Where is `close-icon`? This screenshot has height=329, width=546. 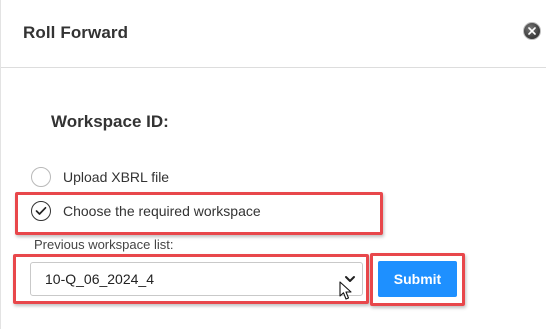
close-icon is located at coordinates (532, 31).